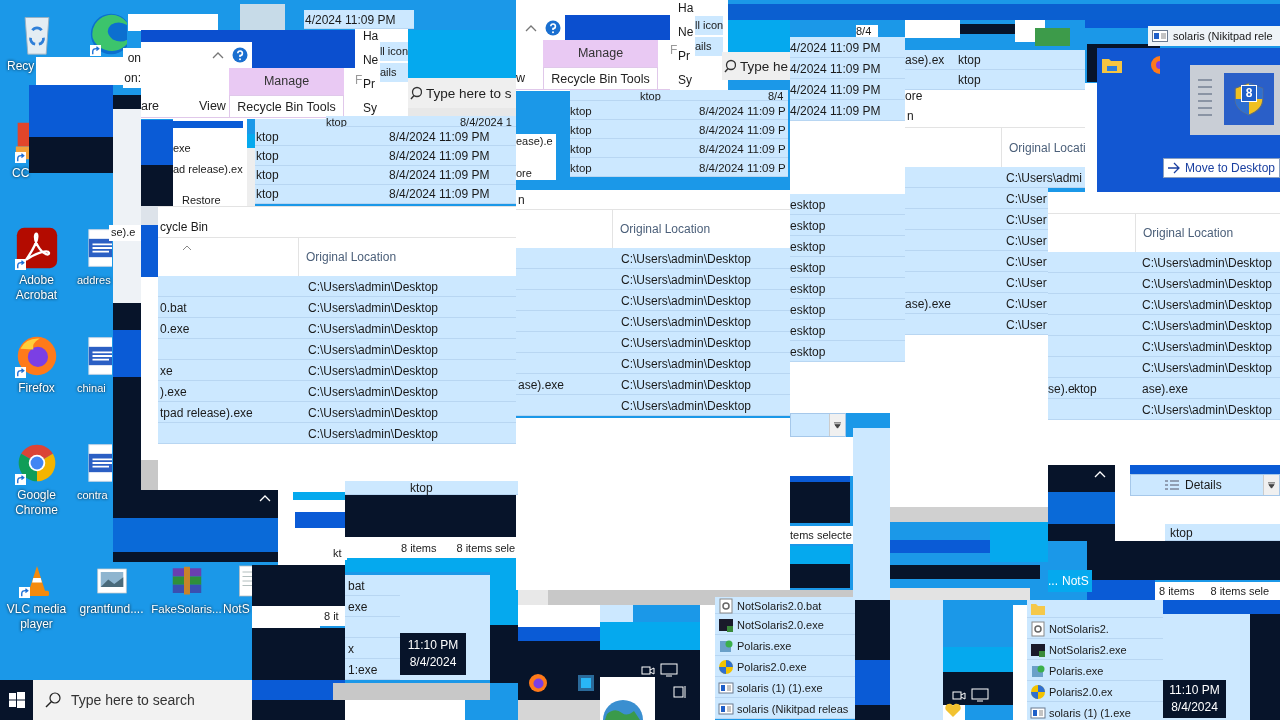 Image resolution: width=1280 pixels, height=720 pixels. What do you see at coordinates (1164, 388) in the screenshot?
I see `file-row: se).ektop ase).exe` at bounding box center [1164, 388].